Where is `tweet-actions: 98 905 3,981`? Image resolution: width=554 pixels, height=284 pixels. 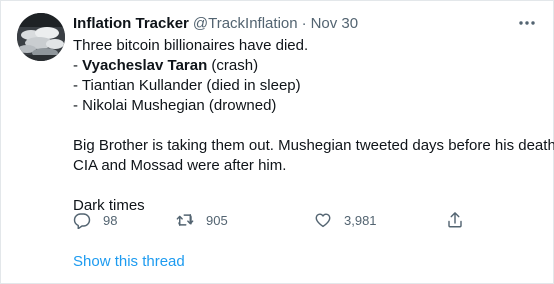 tweet-actions: 98 905 3,981 is located at coordinates (305, 220).